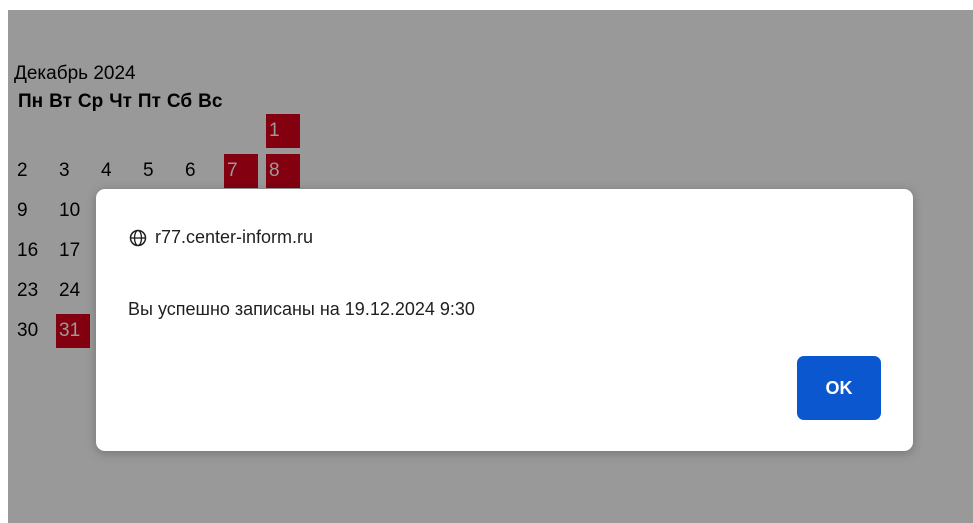 The height and width of the screenshot is (523, 973). Describe the element at coordinates (301, 309) in the screenshot. I see `dialog-message: Вы успешно записаны на 19.12.2024 9:30` at that location.